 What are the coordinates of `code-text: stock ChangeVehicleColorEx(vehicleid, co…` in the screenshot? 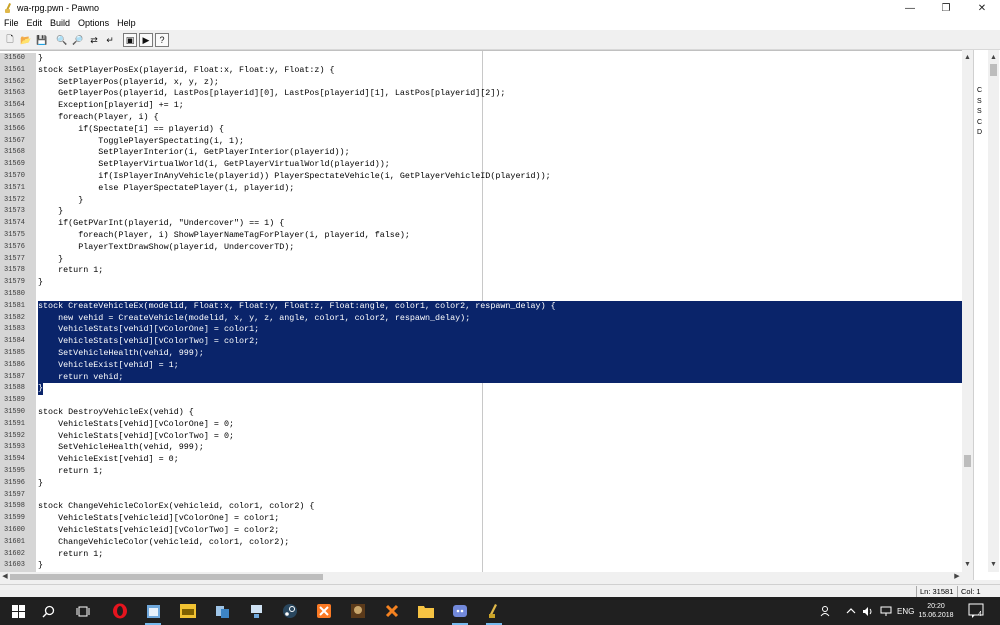 It's located at (176, 507).